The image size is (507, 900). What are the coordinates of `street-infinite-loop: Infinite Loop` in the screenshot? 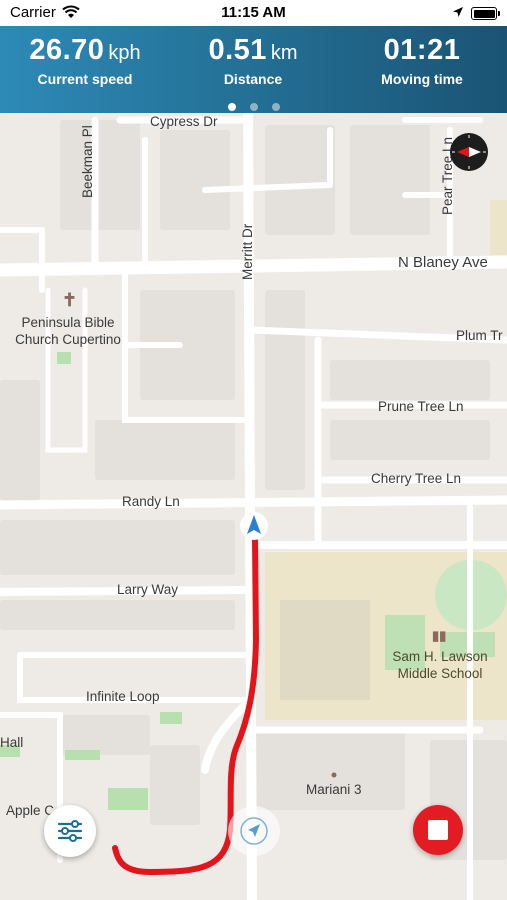 It's located at (123, 696).